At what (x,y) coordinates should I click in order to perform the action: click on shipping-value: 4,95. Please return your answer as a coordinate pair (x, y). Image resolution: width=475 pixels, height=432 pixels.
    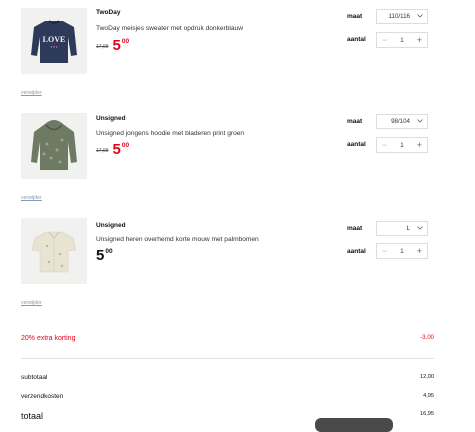
    Looking at the image, I should click on (428, 396).